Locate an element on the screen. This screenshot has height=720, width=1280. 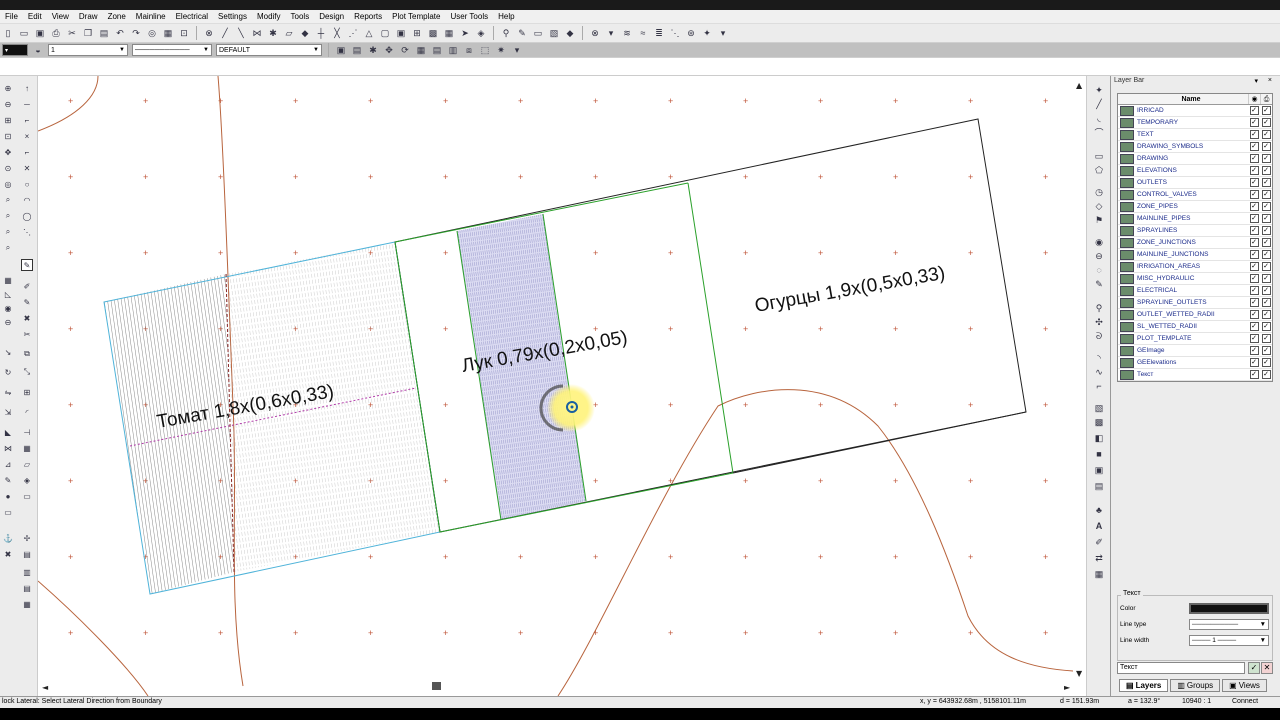
edit-text-icon: ✐ is located at coordinates (1099, 542).